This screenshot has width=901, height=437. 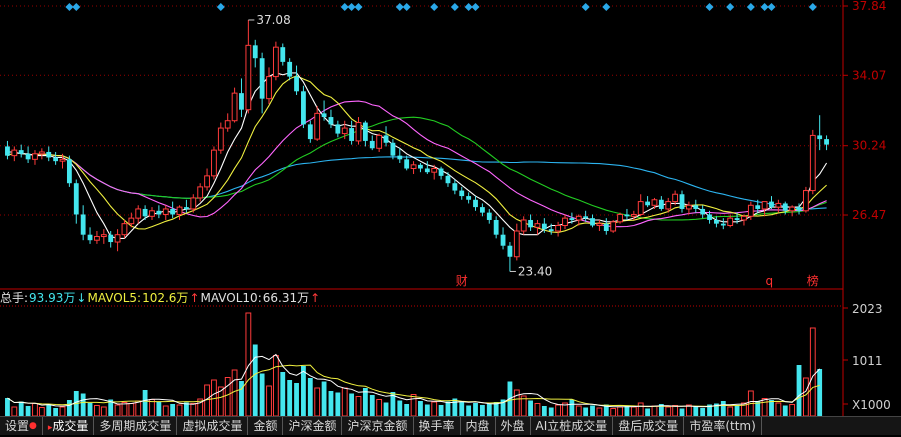 I want to click on indicator-tab: 外盘, so click(x=513, y=426).